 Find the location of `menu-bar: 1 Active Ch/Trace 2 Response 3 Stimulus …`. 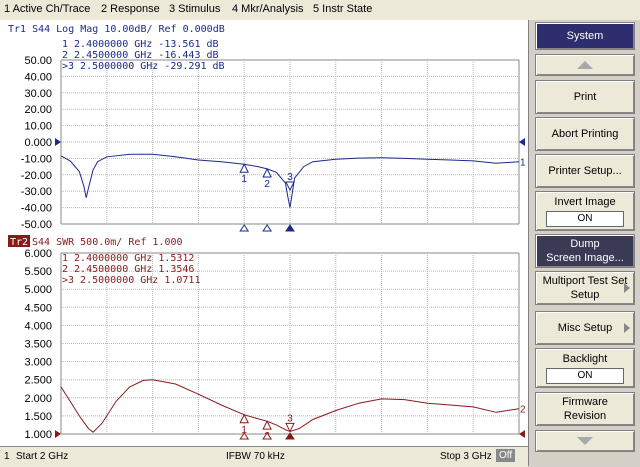

menu-bar: 1 Active Ch/Trace 2 Response 3 Stimulus … is located at coordinates (320, 10).